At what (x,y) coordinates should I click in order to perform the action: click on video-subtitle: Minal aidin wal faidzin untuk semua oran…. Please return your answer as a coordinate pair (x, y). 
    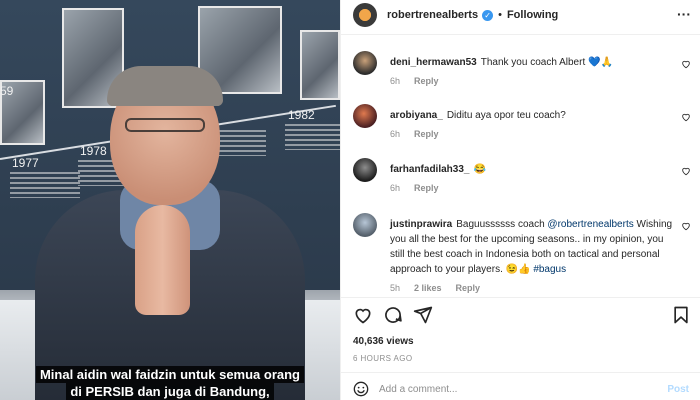
    Looking at the image, I should click on (170, 383).